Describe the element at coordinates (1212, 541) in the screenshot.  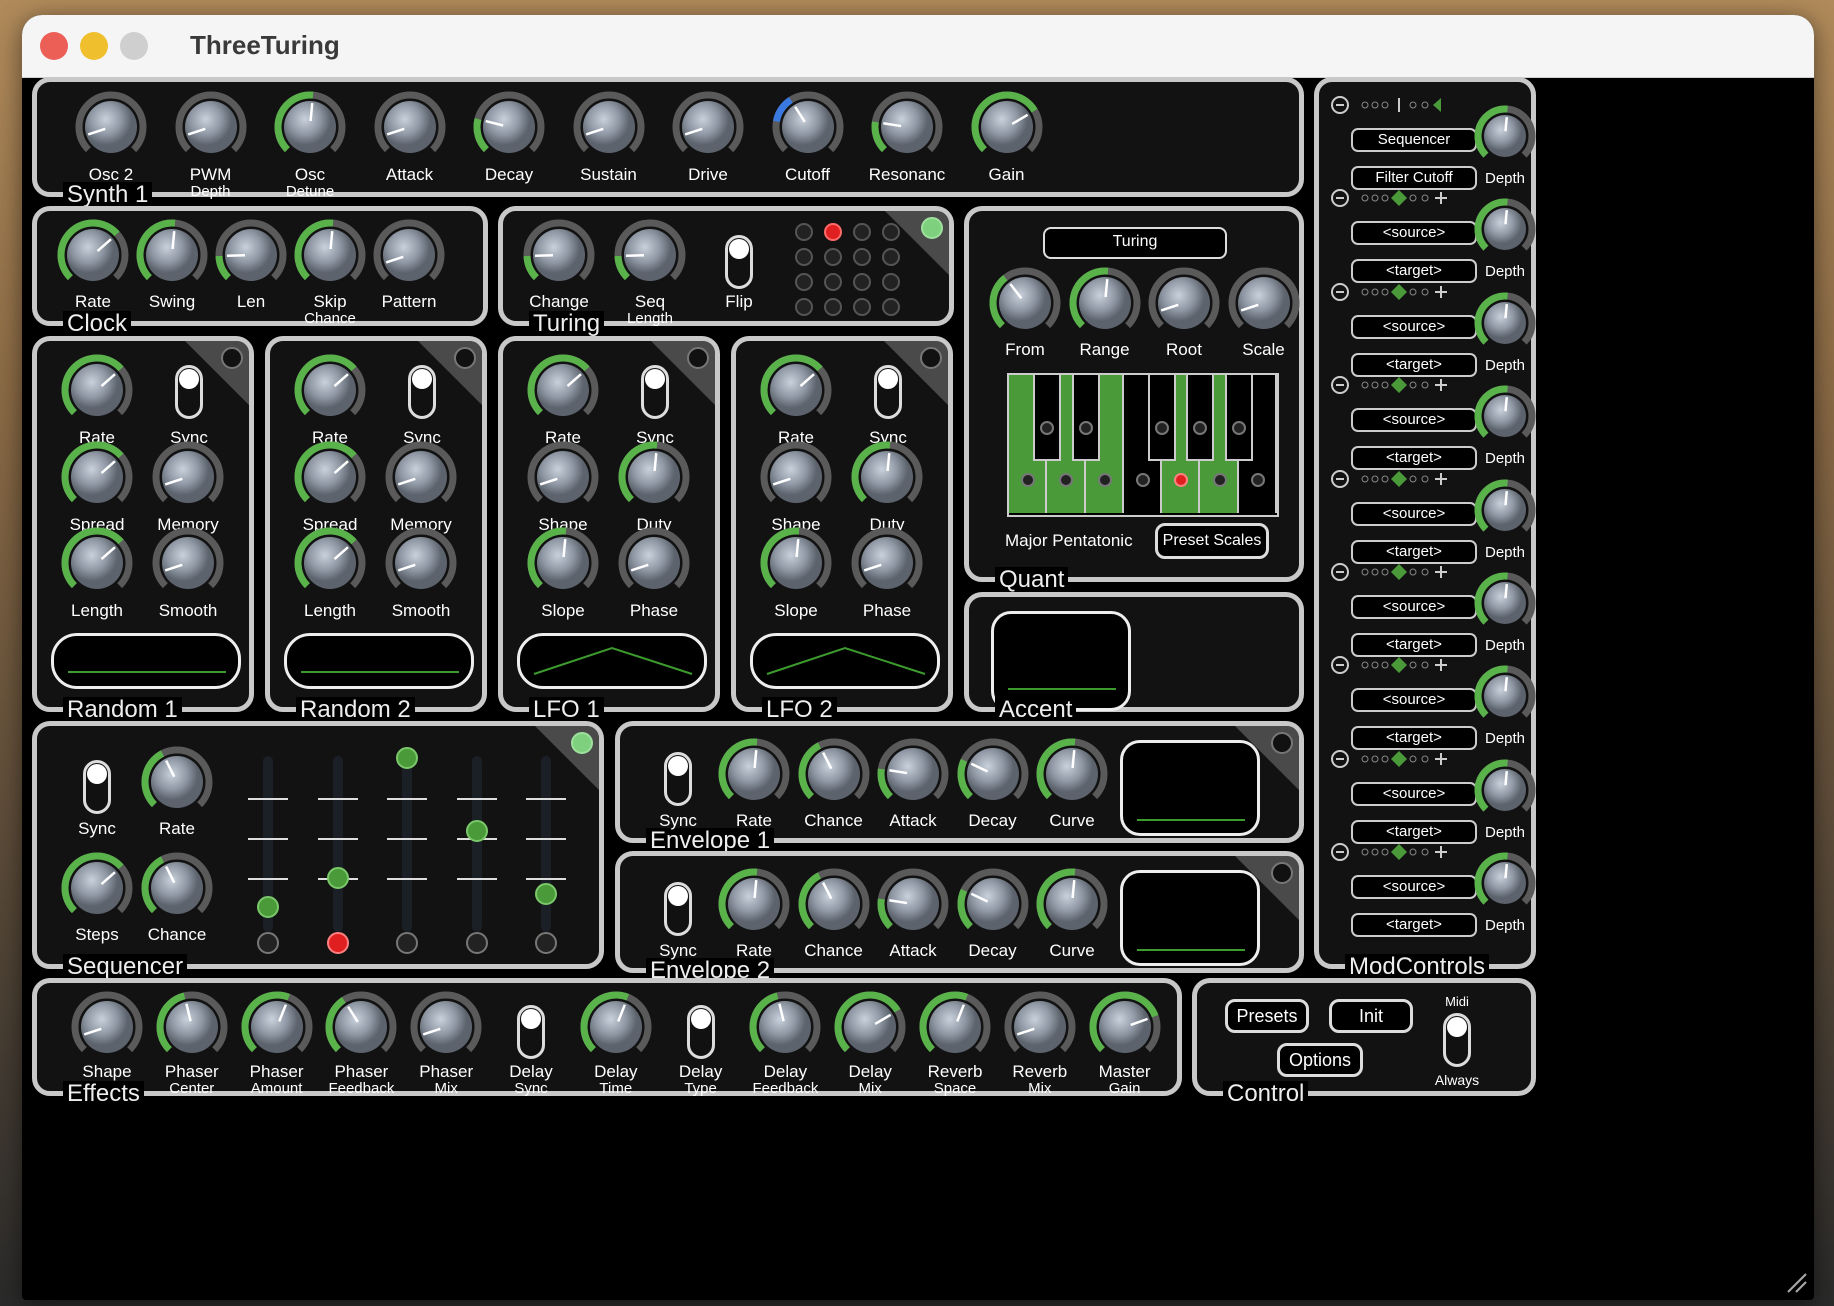
I see `preset-scales-button: Preset Scales` at that location.